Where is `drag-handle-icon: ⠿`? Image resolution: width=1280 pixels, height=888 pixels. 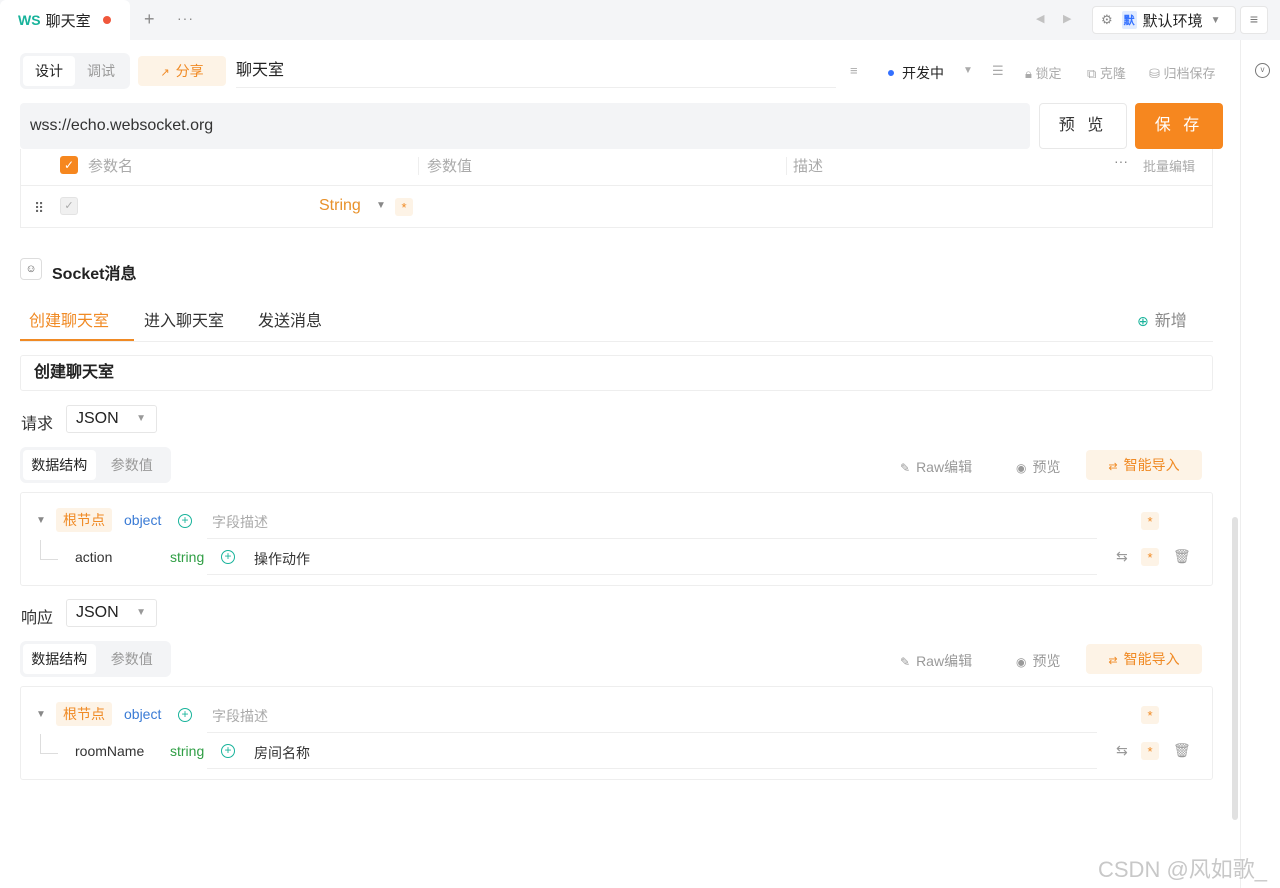
drag-handle-icon: ⠿ is located at coordinates (39, 208).